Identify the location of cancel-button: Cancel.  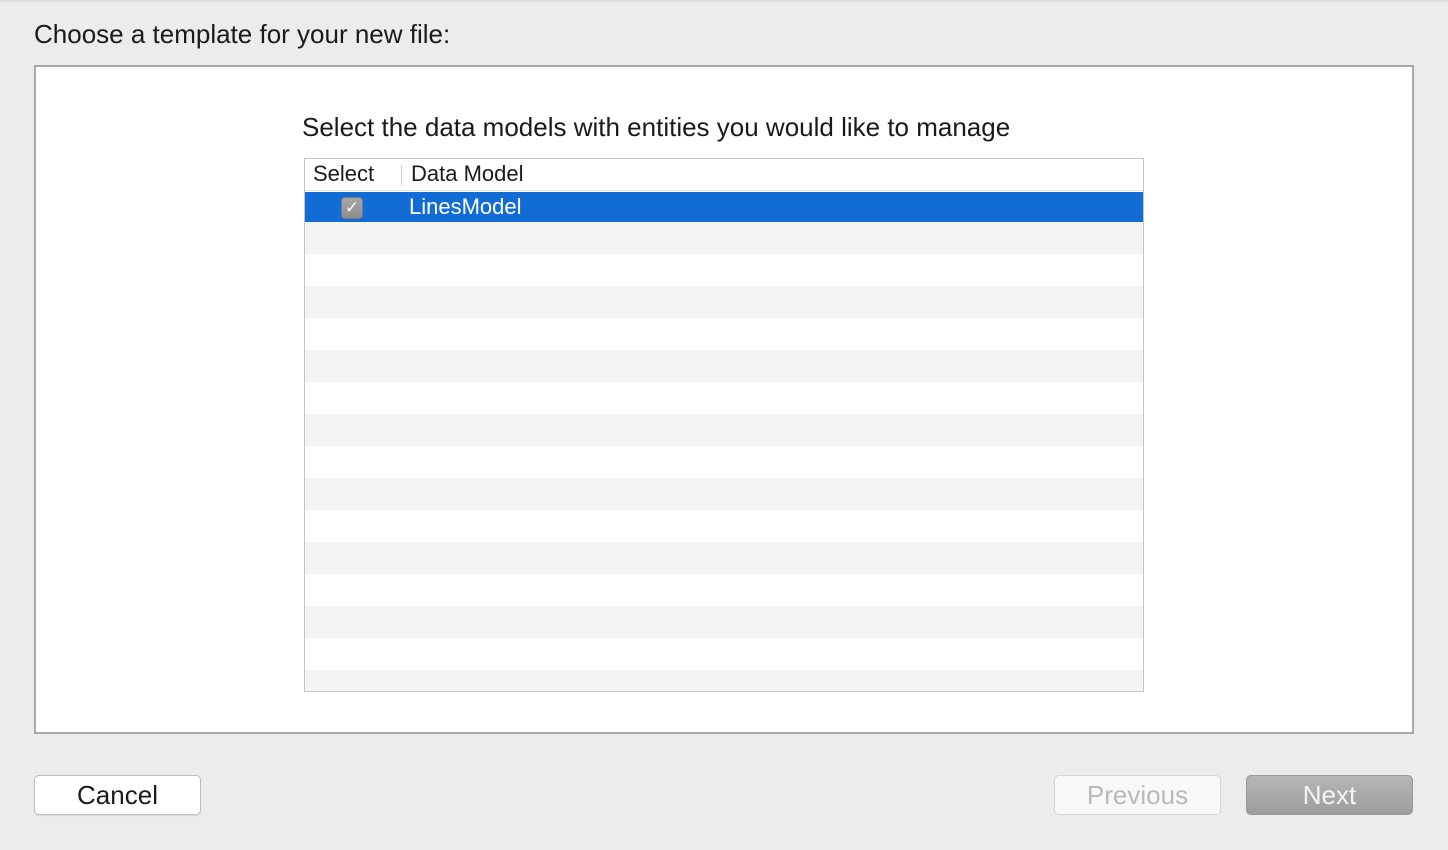
(117, 795).